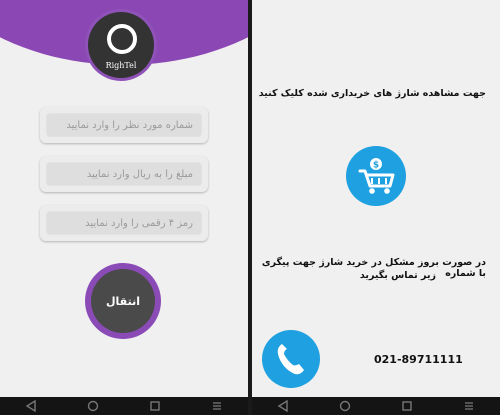 The width and height of the screenshot is (500, 415). Describe the element at coordinates (397, 275) in the screenshot. I see `support-text-line2: زیر تماس بگیرید` at that location.